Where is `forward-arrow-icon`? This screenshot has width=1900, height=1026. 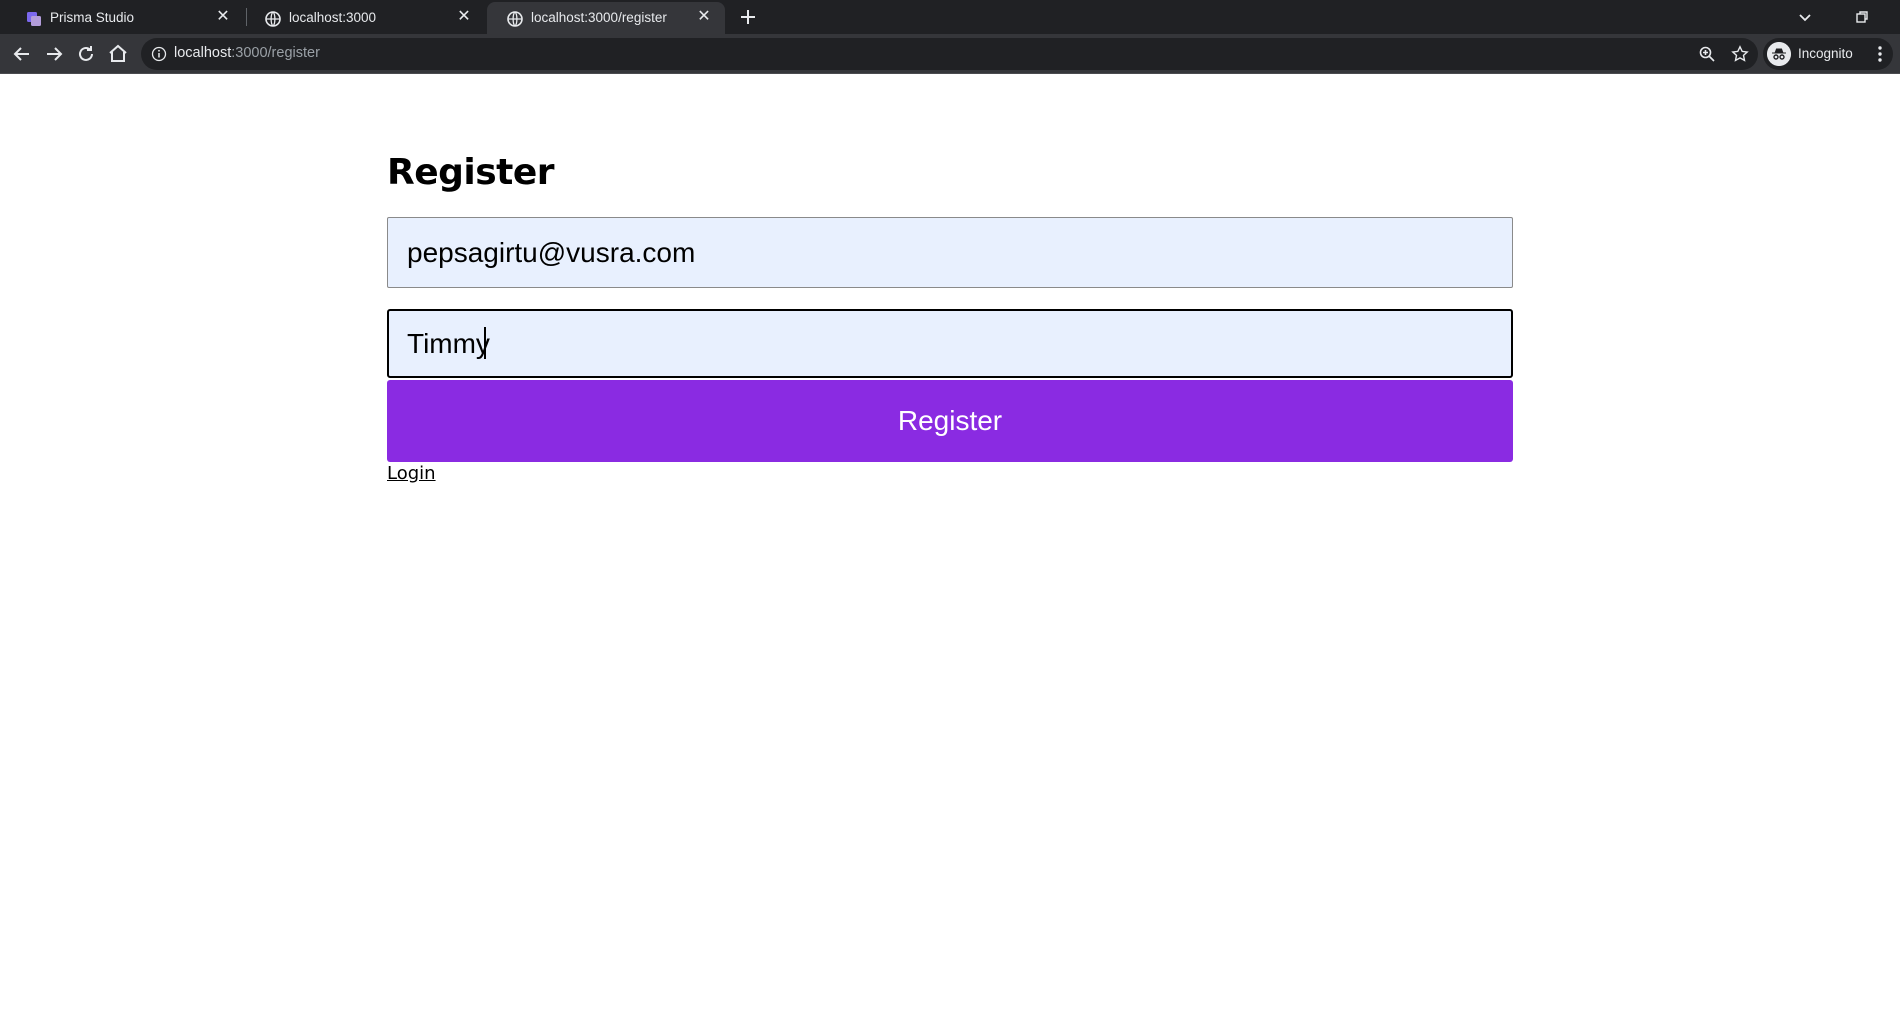
forward-arrow-icon is located at coordinates (54, 54).